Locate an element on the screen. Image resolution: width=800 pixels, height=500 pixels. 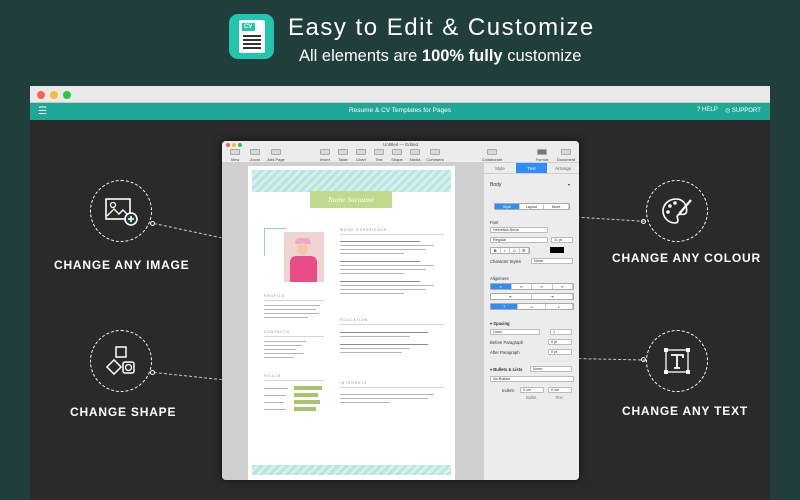
bullet-indent-field: 0 cm is located at coordinates (532, 390).